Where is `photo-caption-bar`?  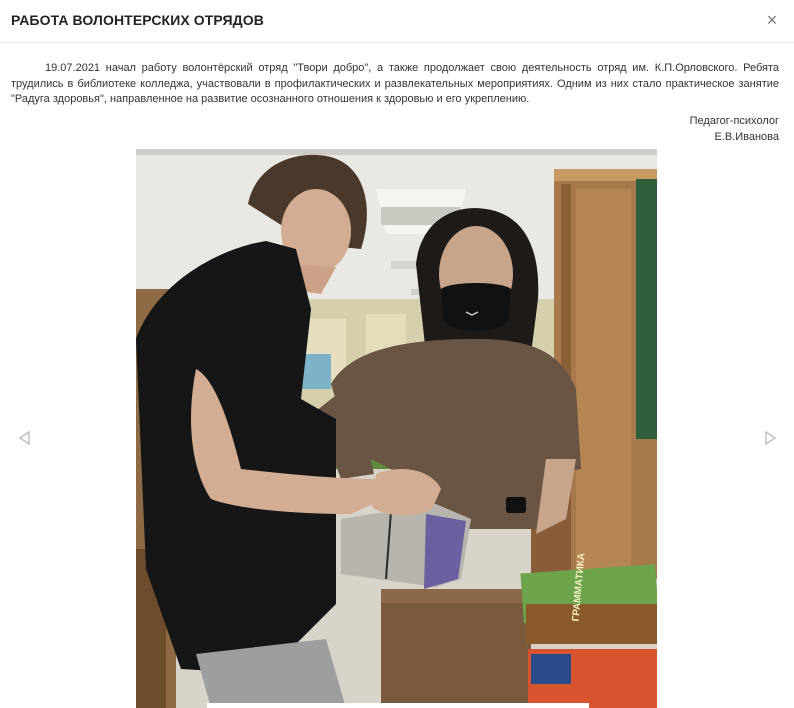 photo-caption-bar is located at coordinates (398, 705).